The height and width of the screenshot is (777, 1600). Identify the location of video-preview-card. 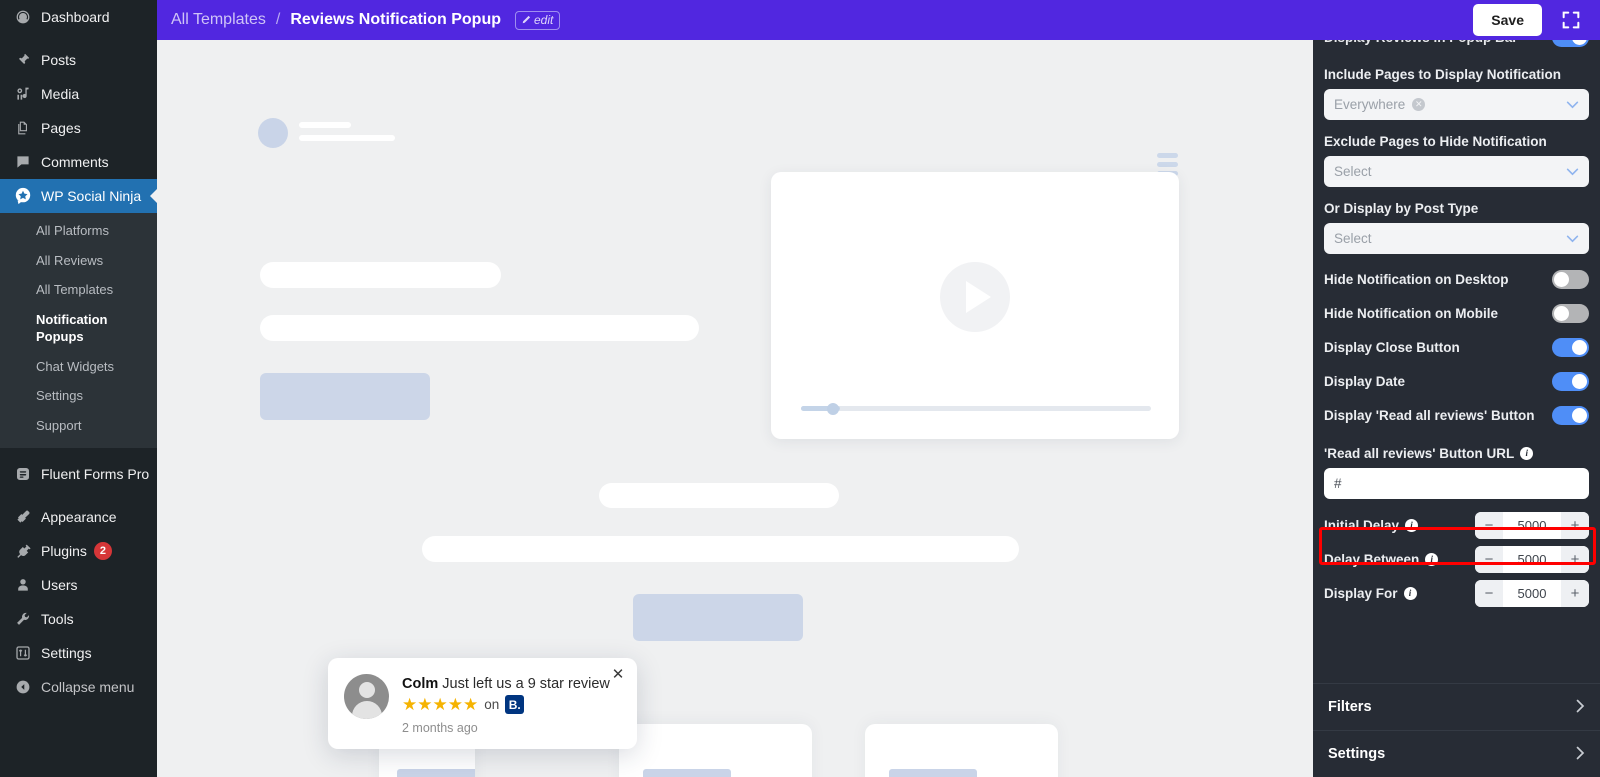
(975, 305).